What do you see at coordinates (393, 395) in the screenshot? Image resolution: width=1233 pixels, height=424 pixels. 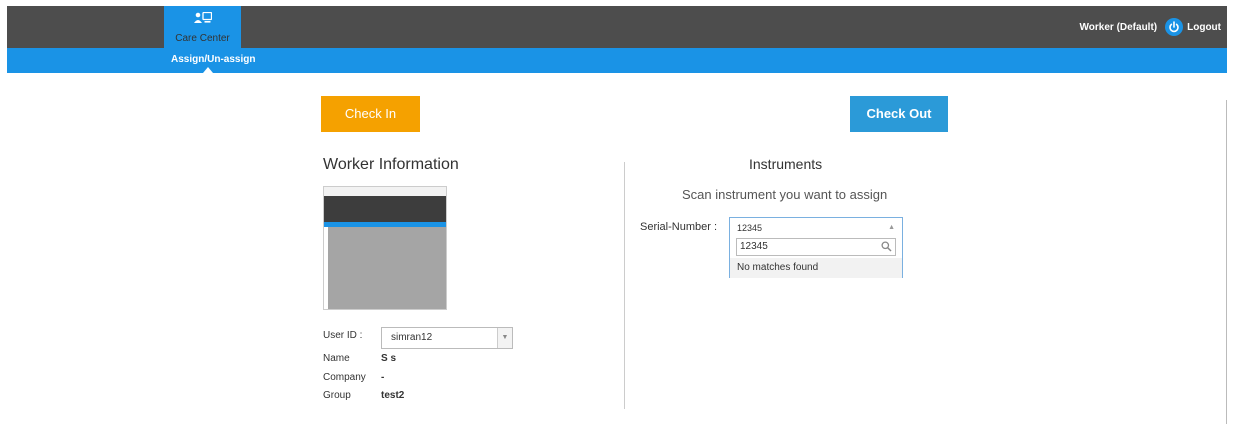 I see `group-value: test2` at bounding box center [393, 395].